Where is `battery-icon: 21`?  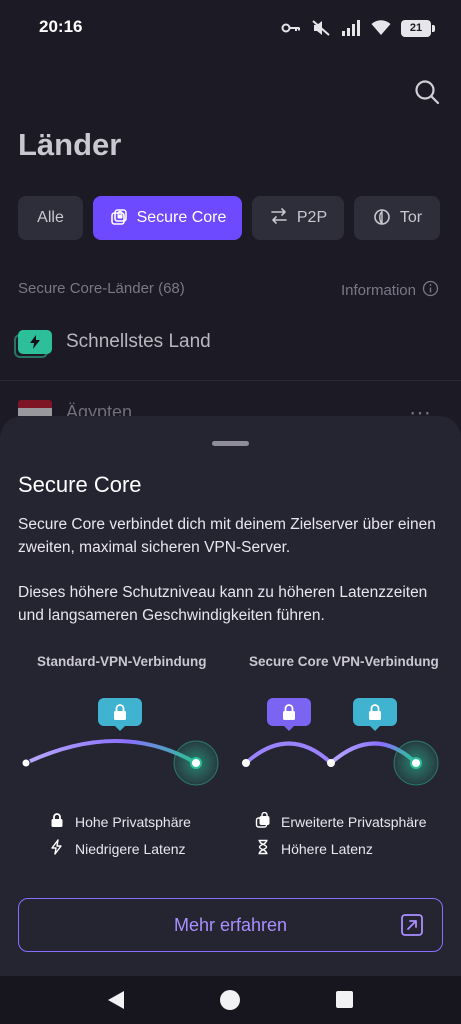
battery-icon: 21 is located at coordinates (418, 28).